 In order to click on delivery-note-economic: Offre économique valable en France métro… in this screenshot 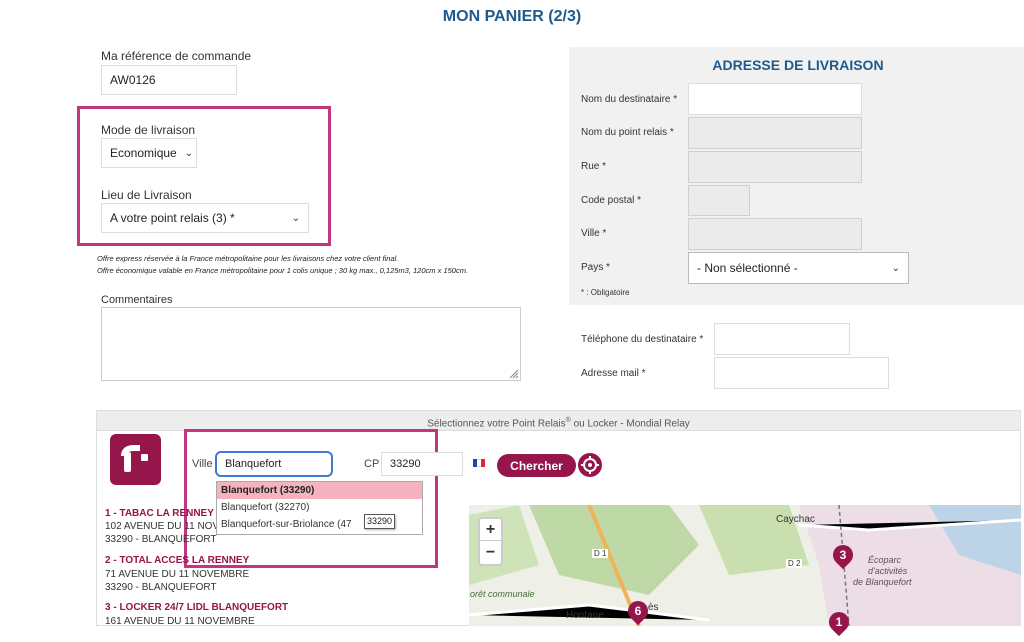, I will do `click(283, 270)`.